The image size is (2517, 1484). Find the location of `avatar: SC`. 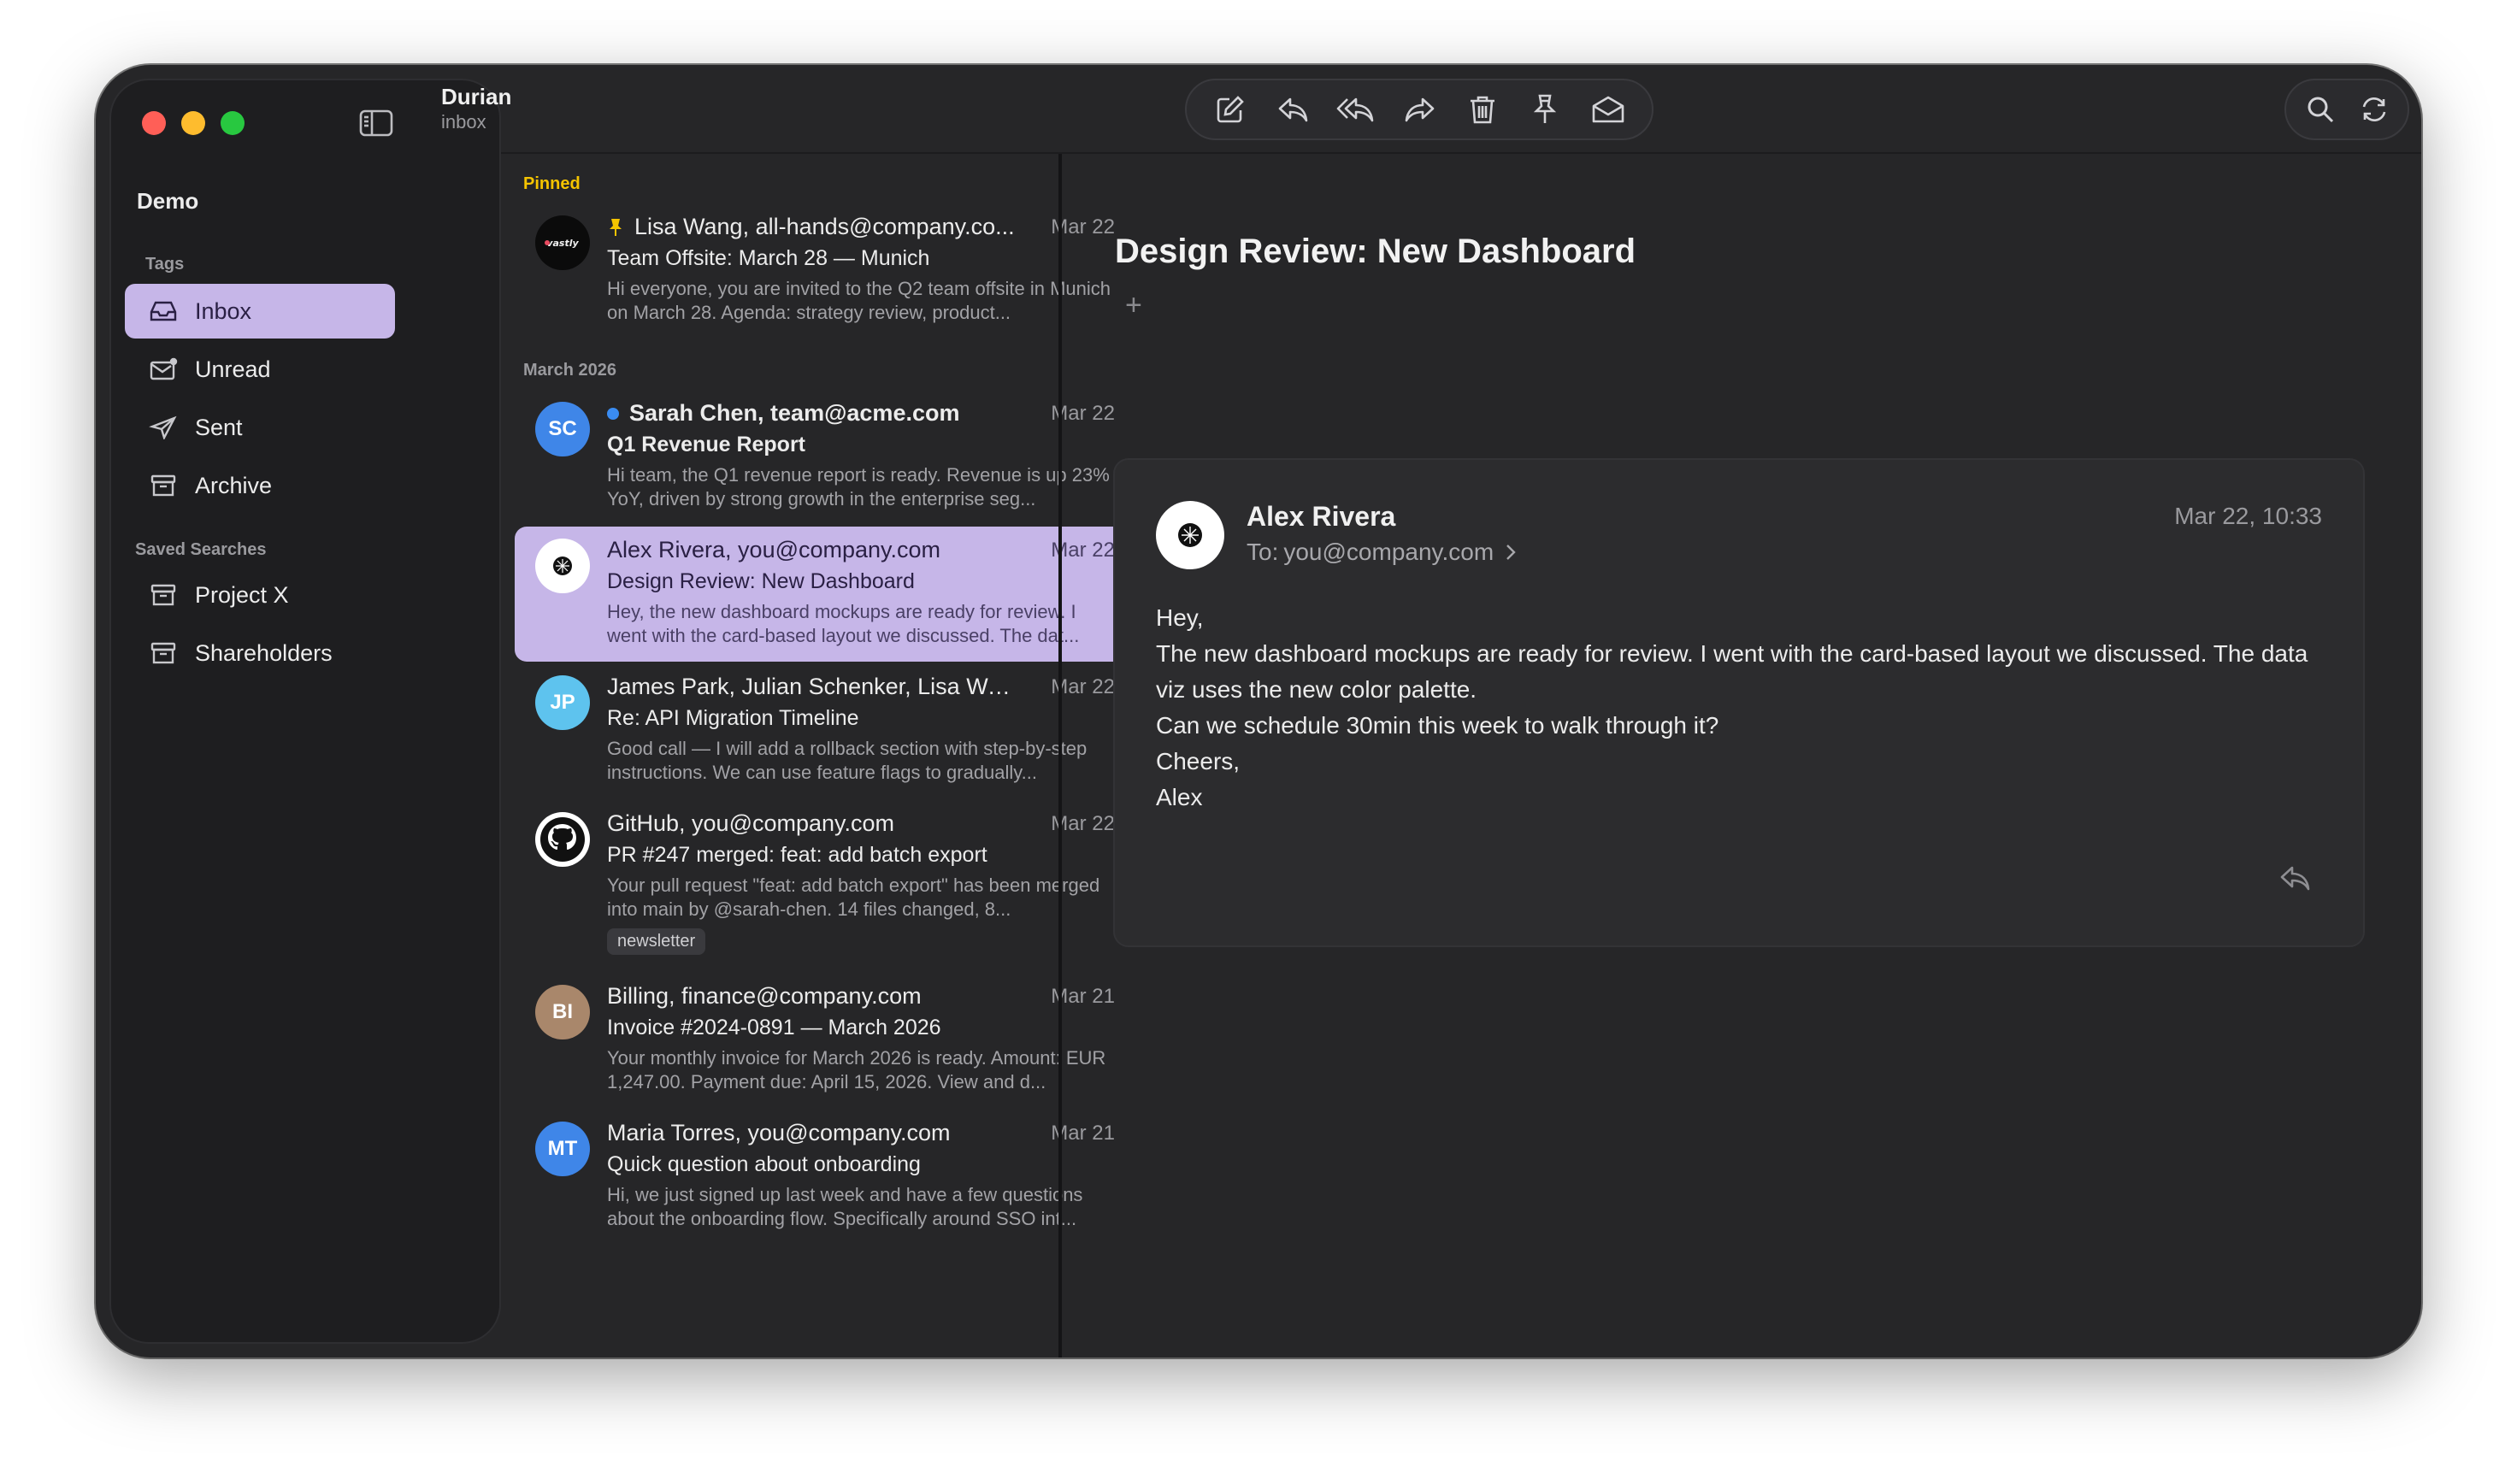

avatar: SC is located at coordinates (562, 429).